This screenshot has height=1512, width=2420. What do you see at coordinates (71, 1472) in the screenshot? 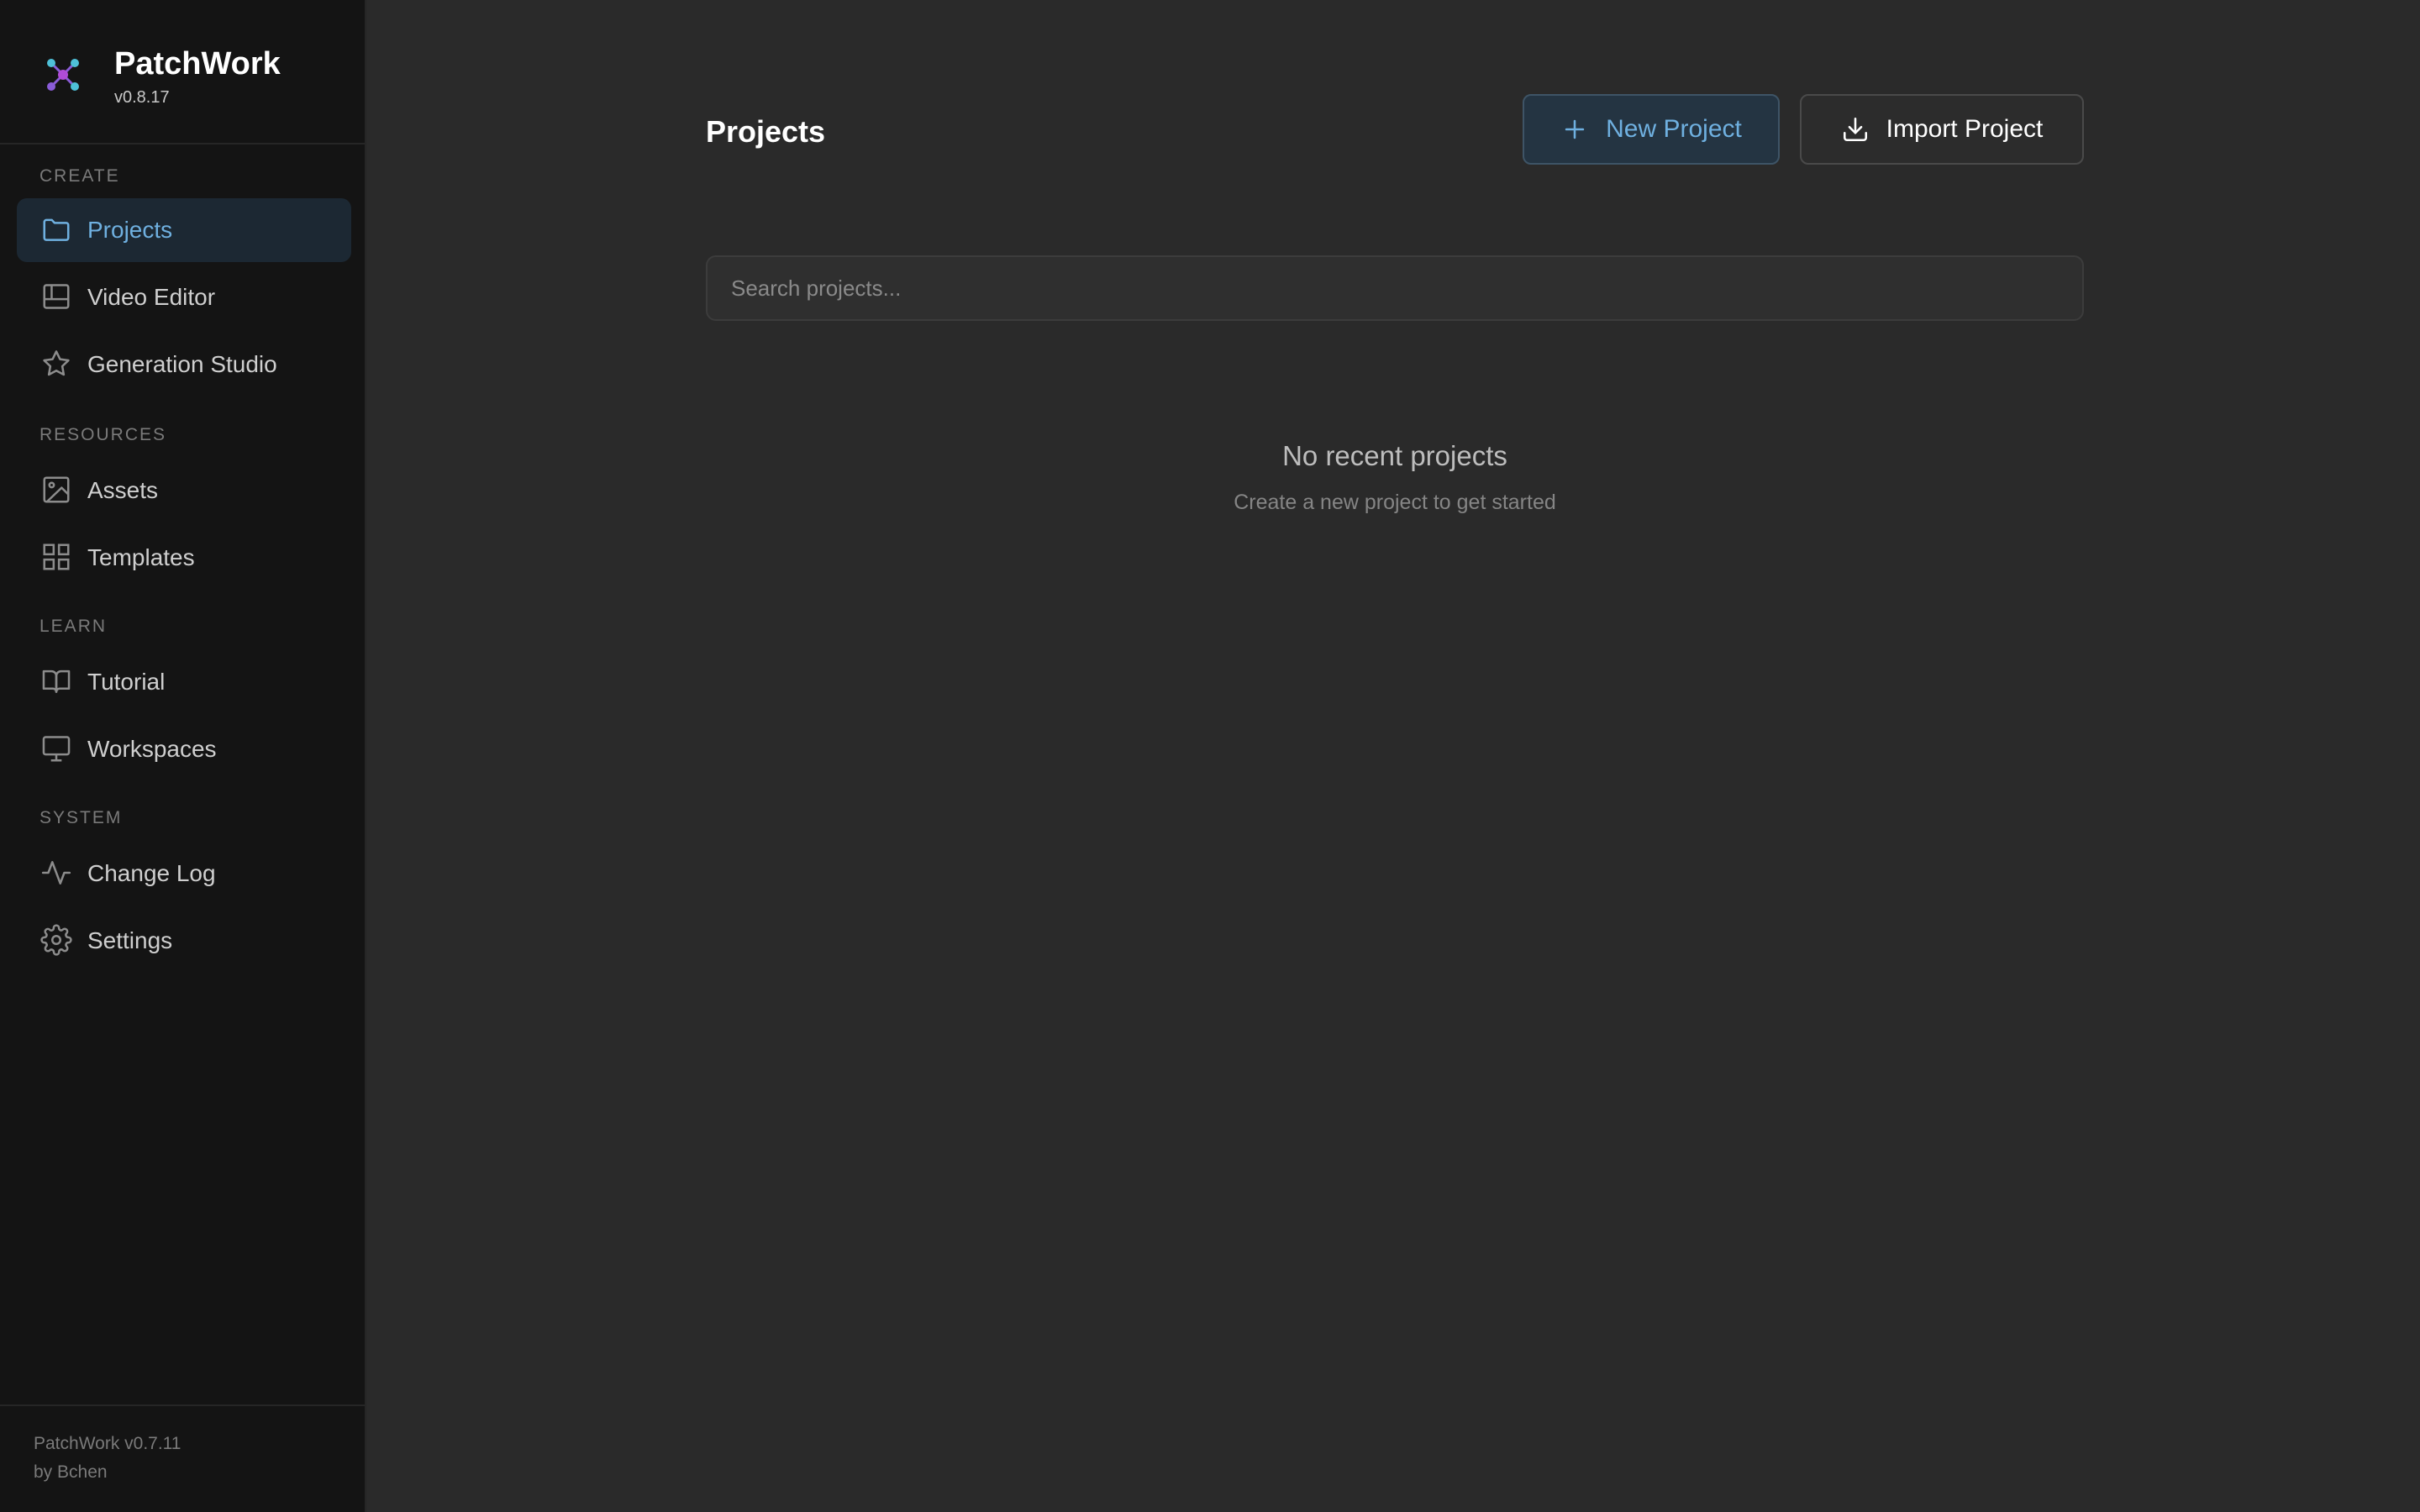
I see `footer-author: by Bchen` at bounding box center [71, 1472].